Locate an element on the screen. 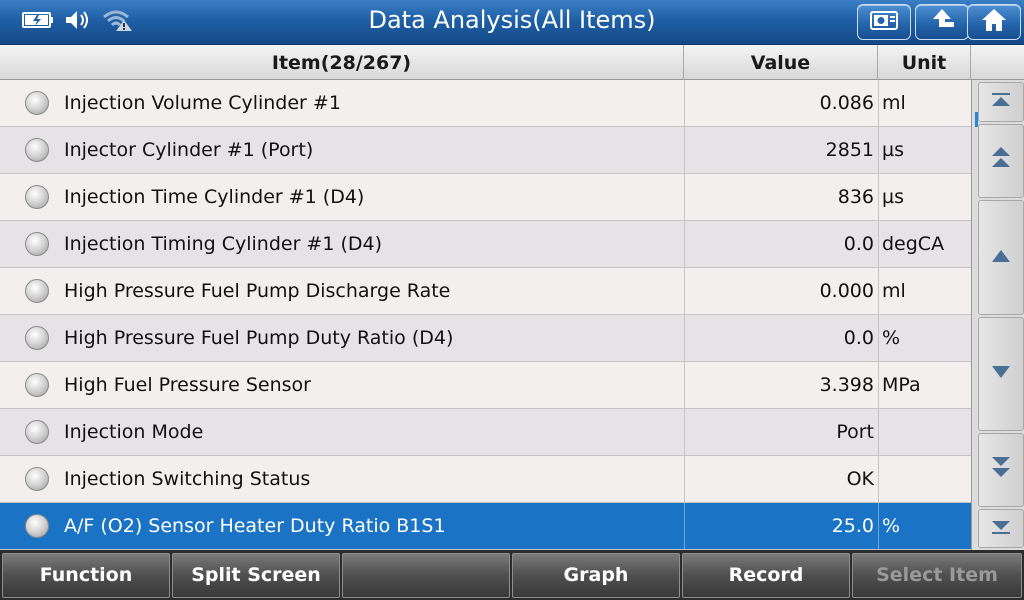 This screenshot has width=1024, height=600. scroll-panel is located at coordinates (997, 315).